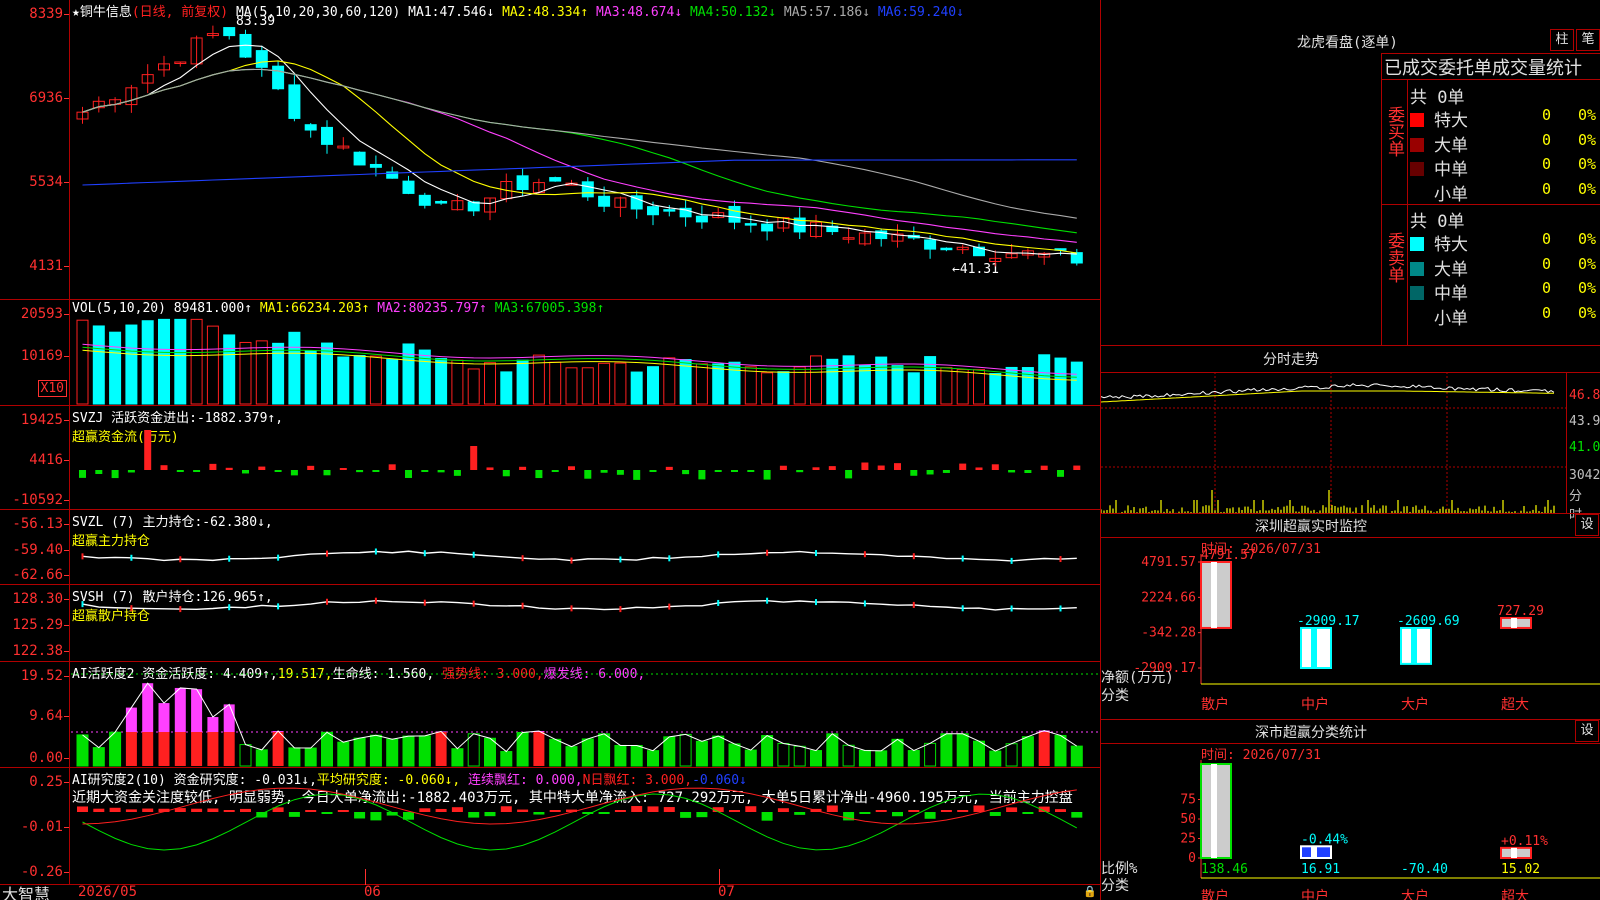 The height and width of the screenshot is (900, 1600). Describe the element at coordinates (49, 98) in the screenshot. I see `price-y-tick: 6936` at that location.